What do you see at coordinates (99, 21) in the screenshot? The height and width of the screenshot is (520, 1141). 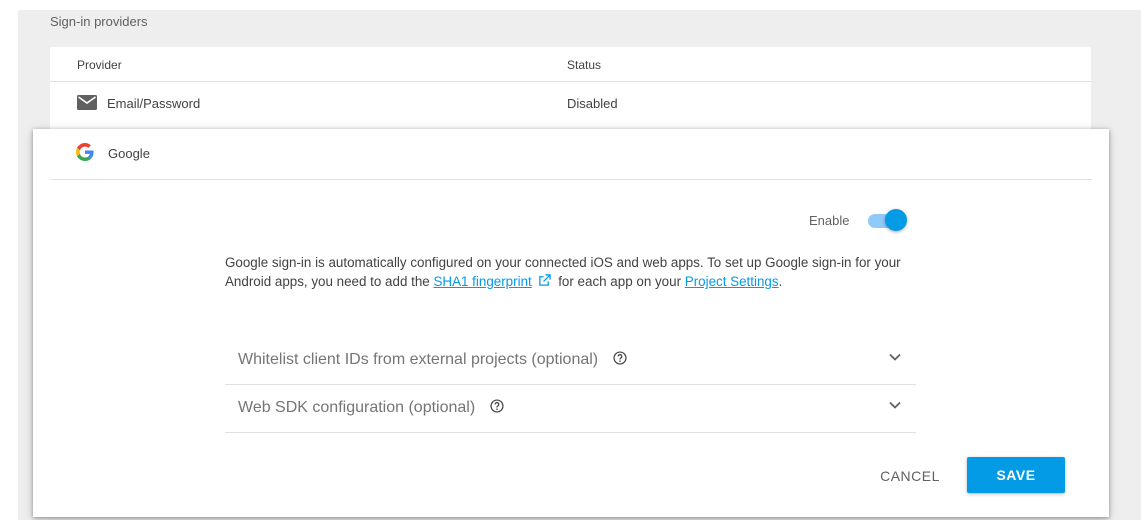 I see `section-title: Sign-in providers` at bounding box center [99, 21].